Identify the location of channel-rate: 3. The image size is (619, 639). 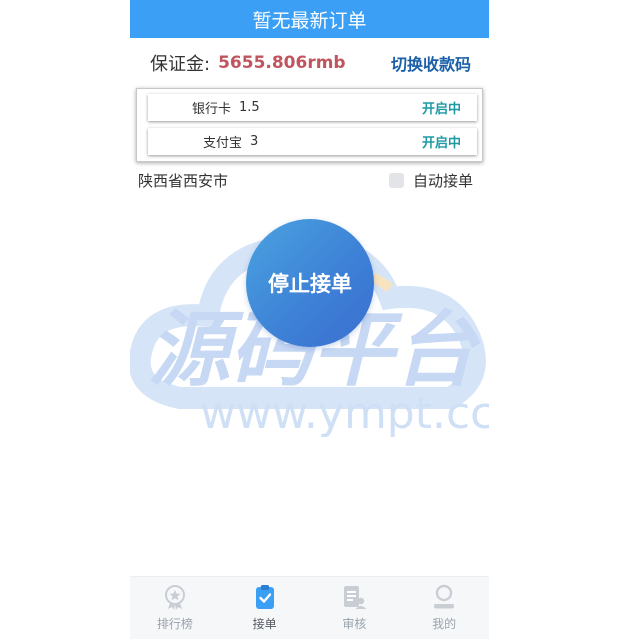
(254, 141).